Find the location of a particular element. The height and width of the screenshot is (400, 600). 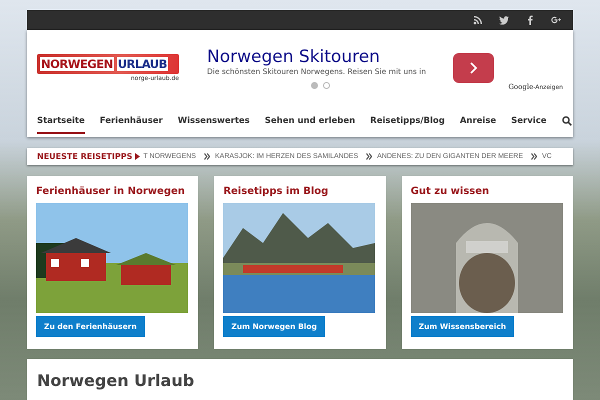

card-title: Reisetipps im Blog is located at coordinates (276, 191).